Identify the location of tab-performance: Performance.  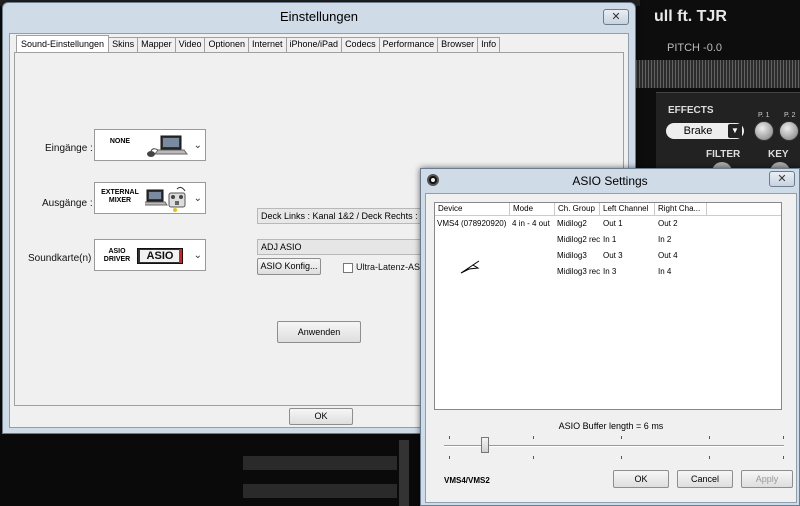
(408, 44).